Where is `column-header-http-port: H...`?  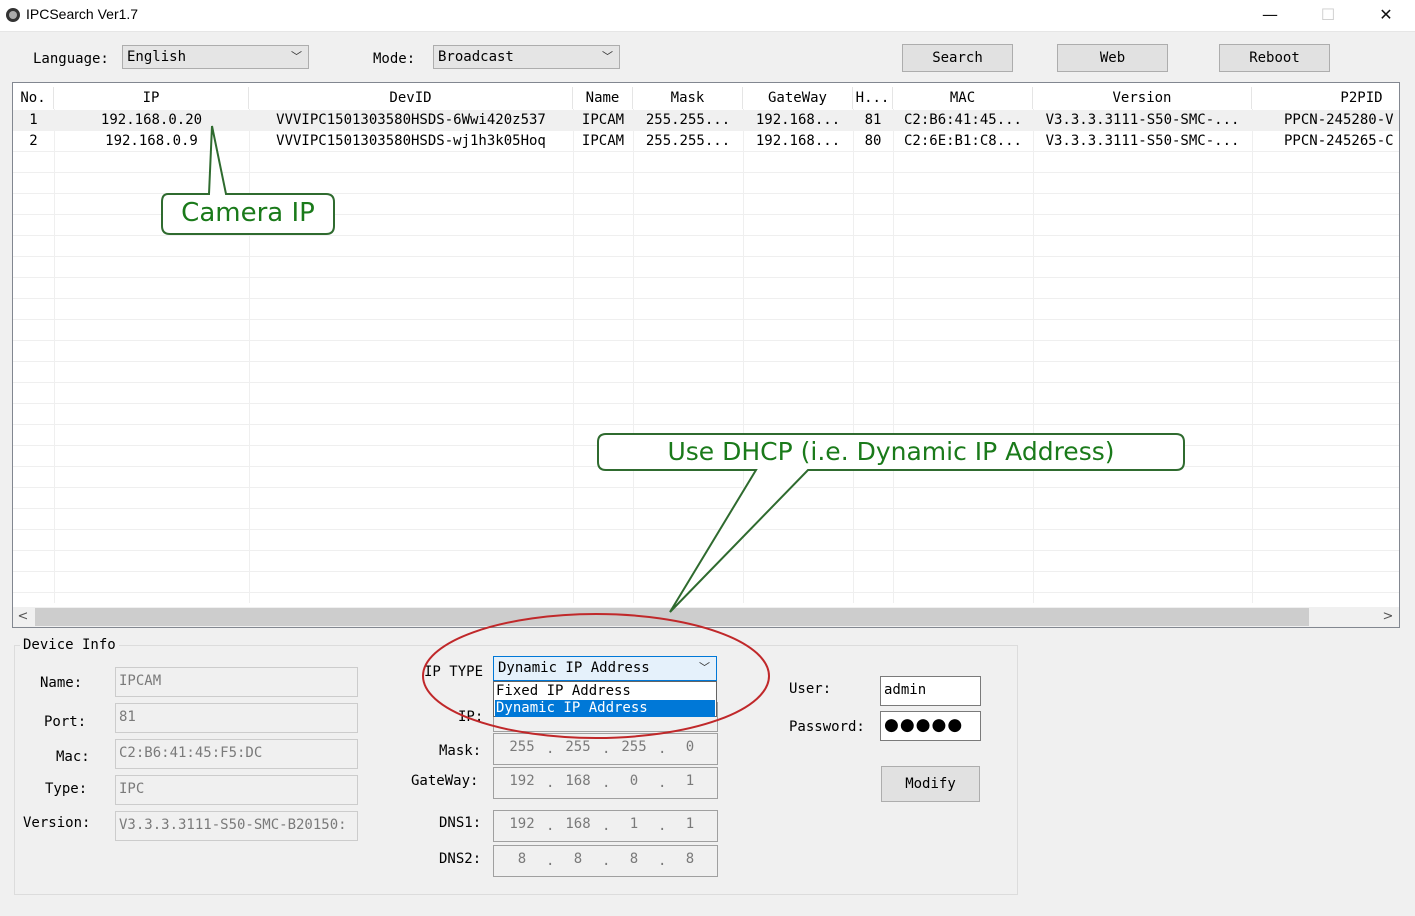
column-header-http-port: H... is located at coordinates (873, 98).